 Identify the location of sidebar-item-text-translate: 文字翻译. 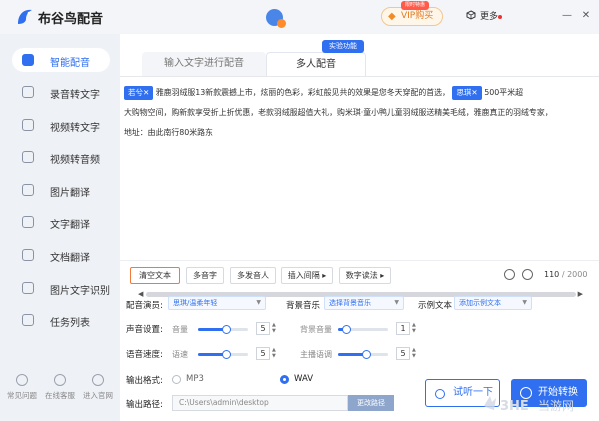
(61, 222).